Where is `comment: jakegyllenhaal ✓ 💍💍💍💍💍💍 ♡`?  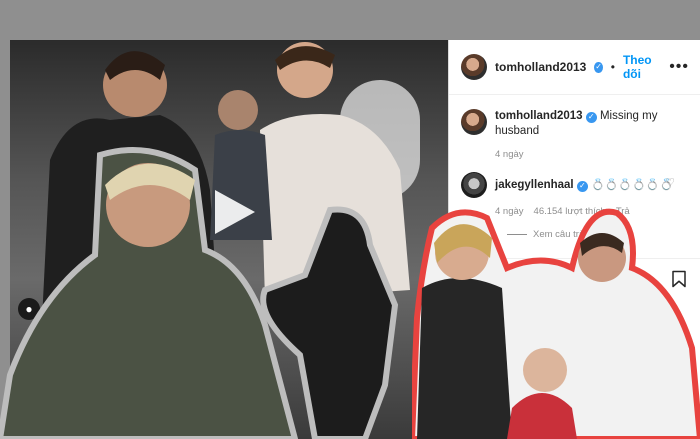
comment: jakegyllenhaal ✓ 💍💍💍💍💍💍 ♡ is located at coordinates (574, 179).